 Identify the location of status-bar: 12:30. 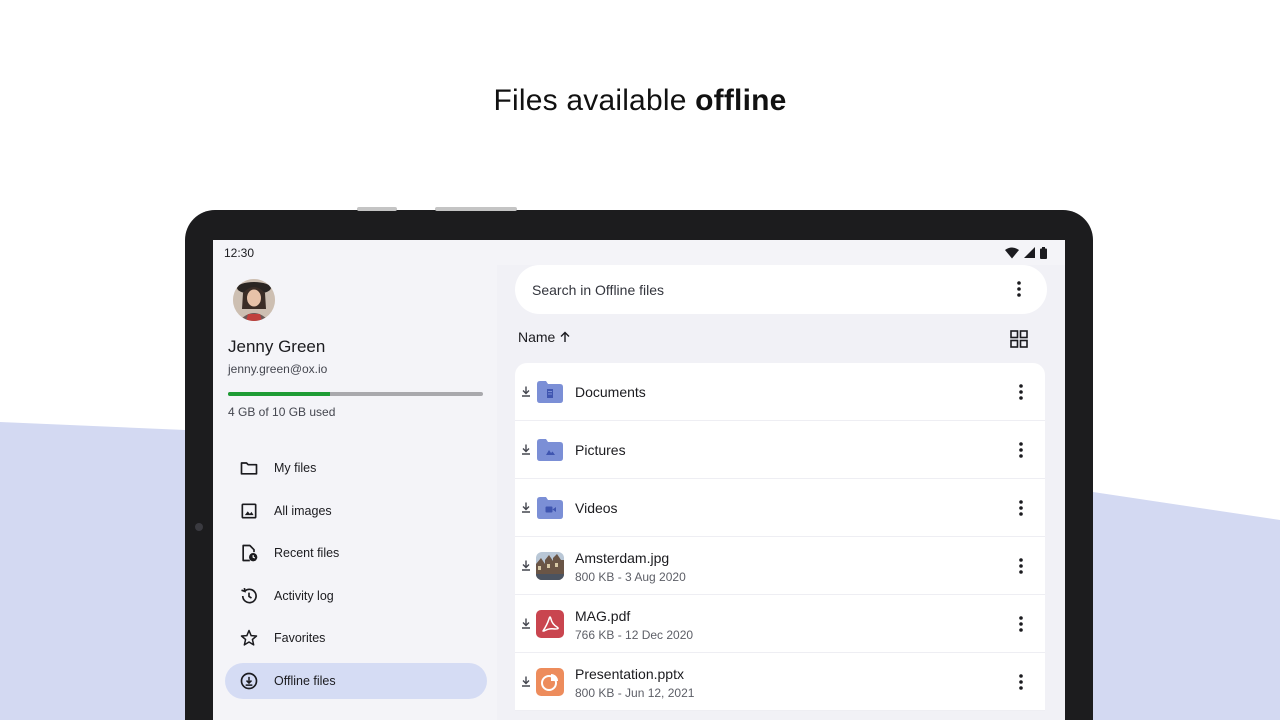
(639, 252).